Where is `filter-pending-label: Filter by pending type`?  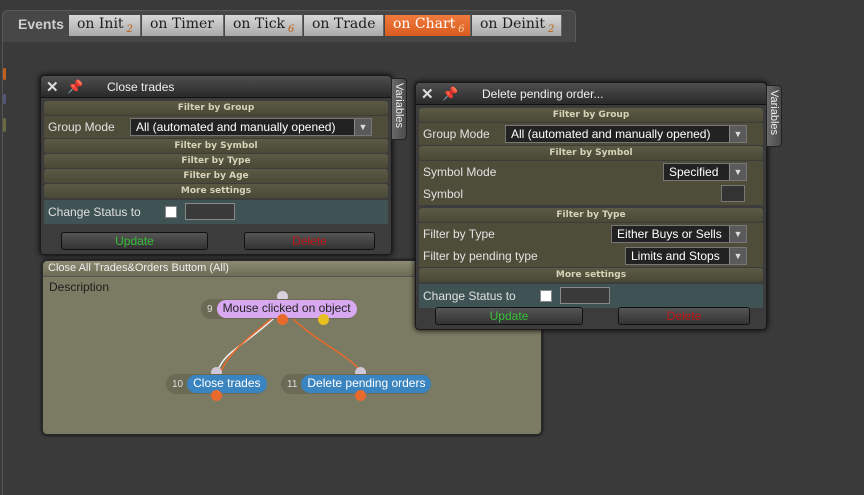 filter-pending-label: Filter by pending type is located at coordinates (480, 256).